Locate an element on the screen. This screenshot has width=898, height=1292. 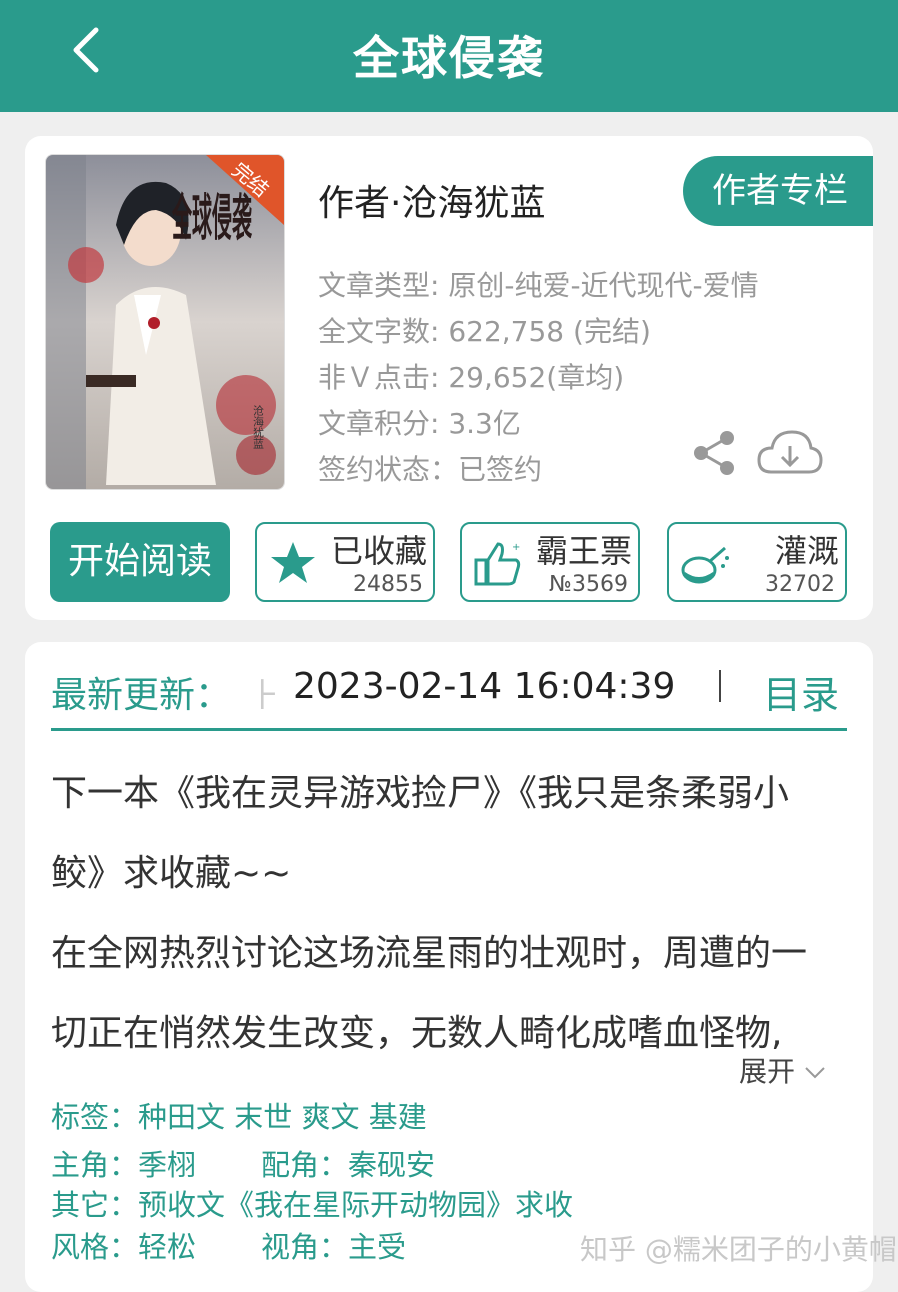
meta-sign: 签约状态：已签约 is located at coordinates (430, 469).